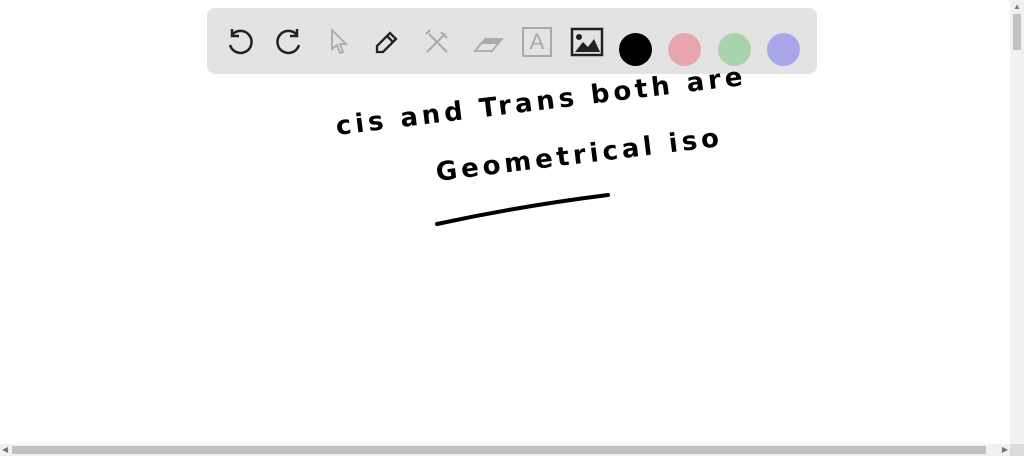 Image resolution: width=1024 pixels, height=456 pixels. Describe the element at coordinates (1017, 450) in the screenshot. I see `scrollbar-corner` at that location.